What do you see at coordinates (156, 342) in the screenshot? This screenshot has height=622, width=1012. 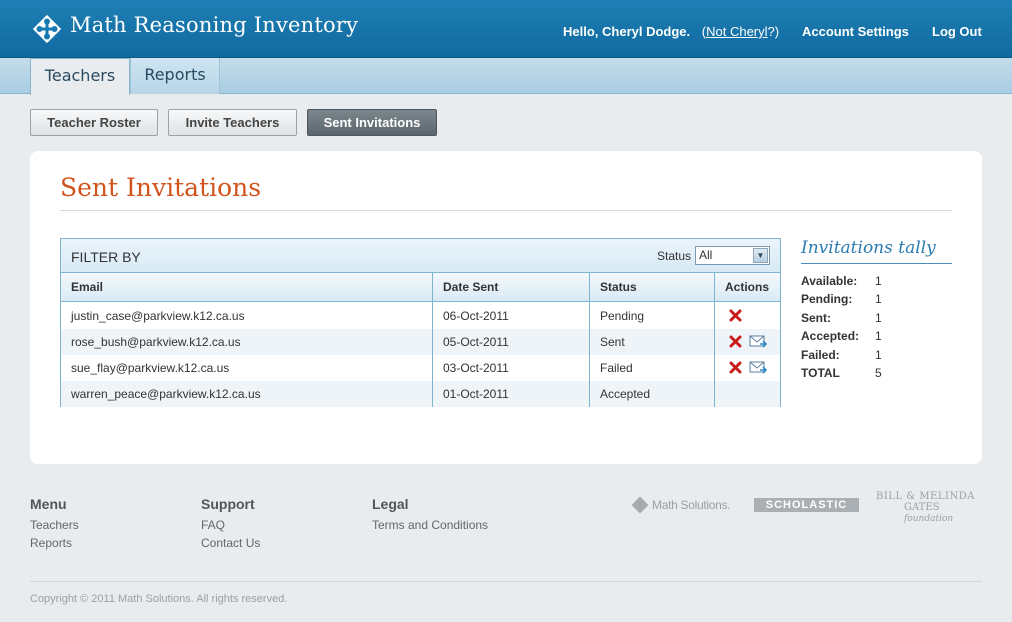 I see `row-email: rose_bush@parkview.k12.ca.us` at bounding box center [156, 342].